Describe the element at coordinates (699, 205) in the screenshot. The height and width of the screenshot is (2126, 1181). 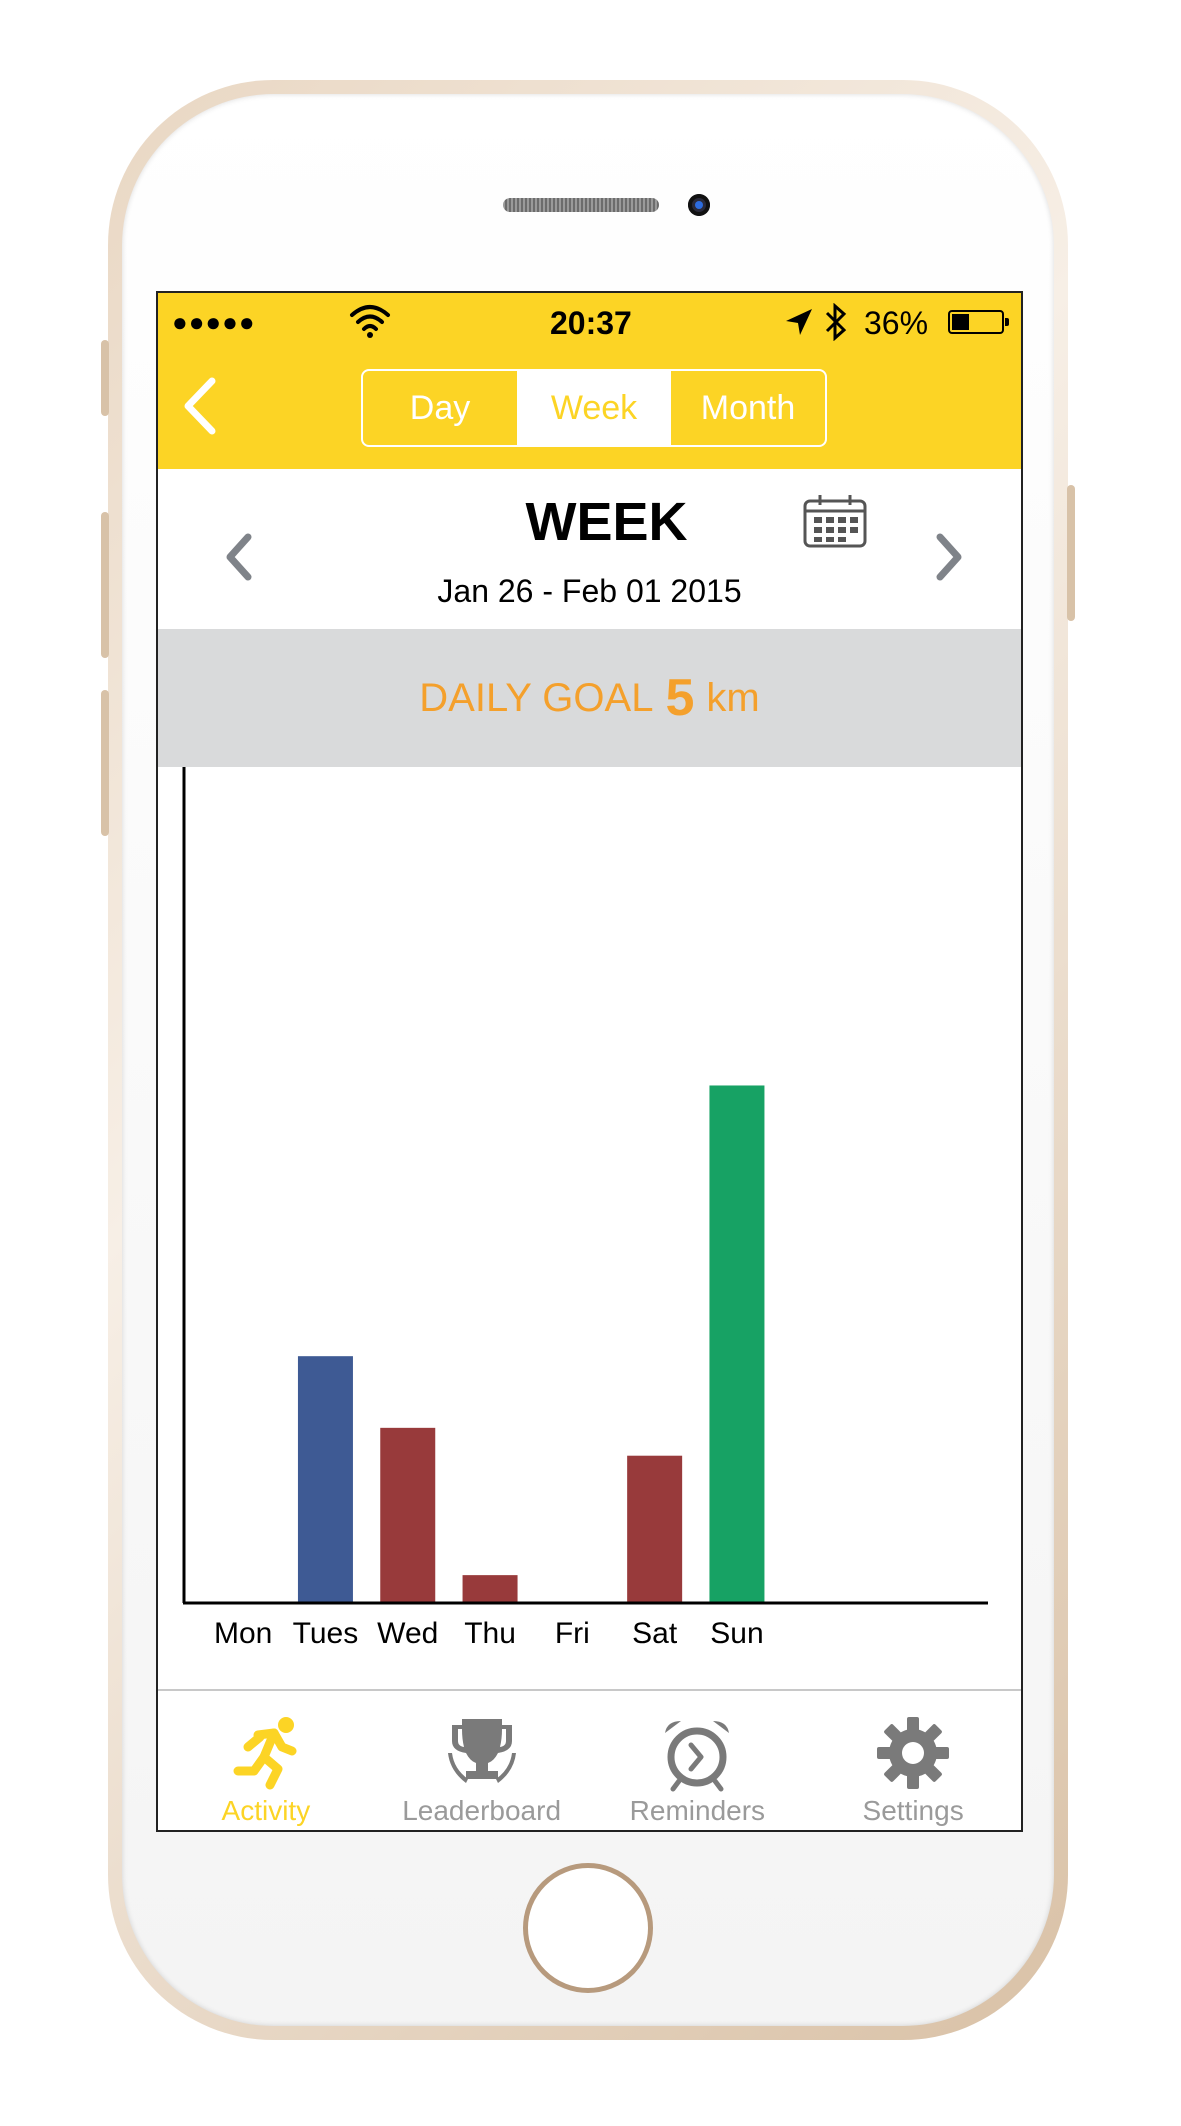
I see `front-camera` at that location.